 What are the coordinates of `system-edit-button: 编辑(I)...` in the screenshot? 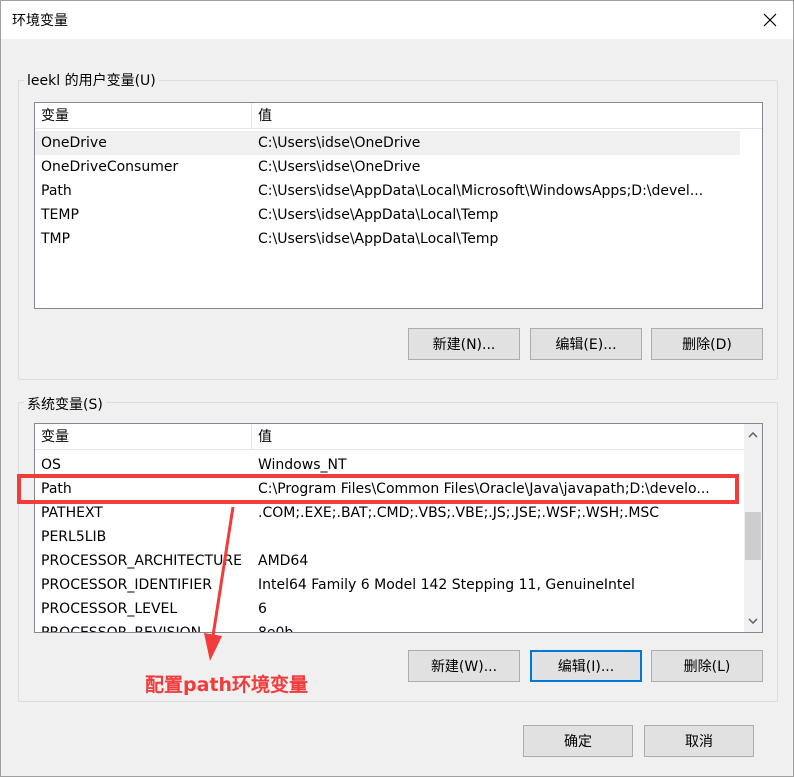 It's located at (586, 666).